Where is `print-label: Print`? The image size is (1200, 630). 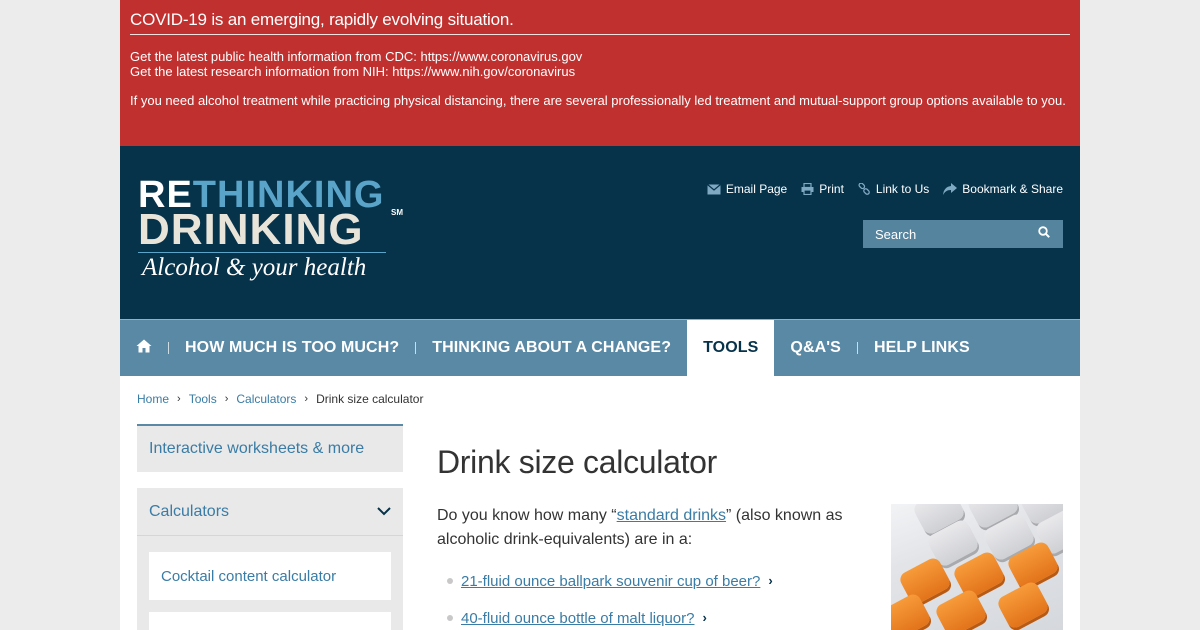
print-label: Print is located at coordinates (831, 189).